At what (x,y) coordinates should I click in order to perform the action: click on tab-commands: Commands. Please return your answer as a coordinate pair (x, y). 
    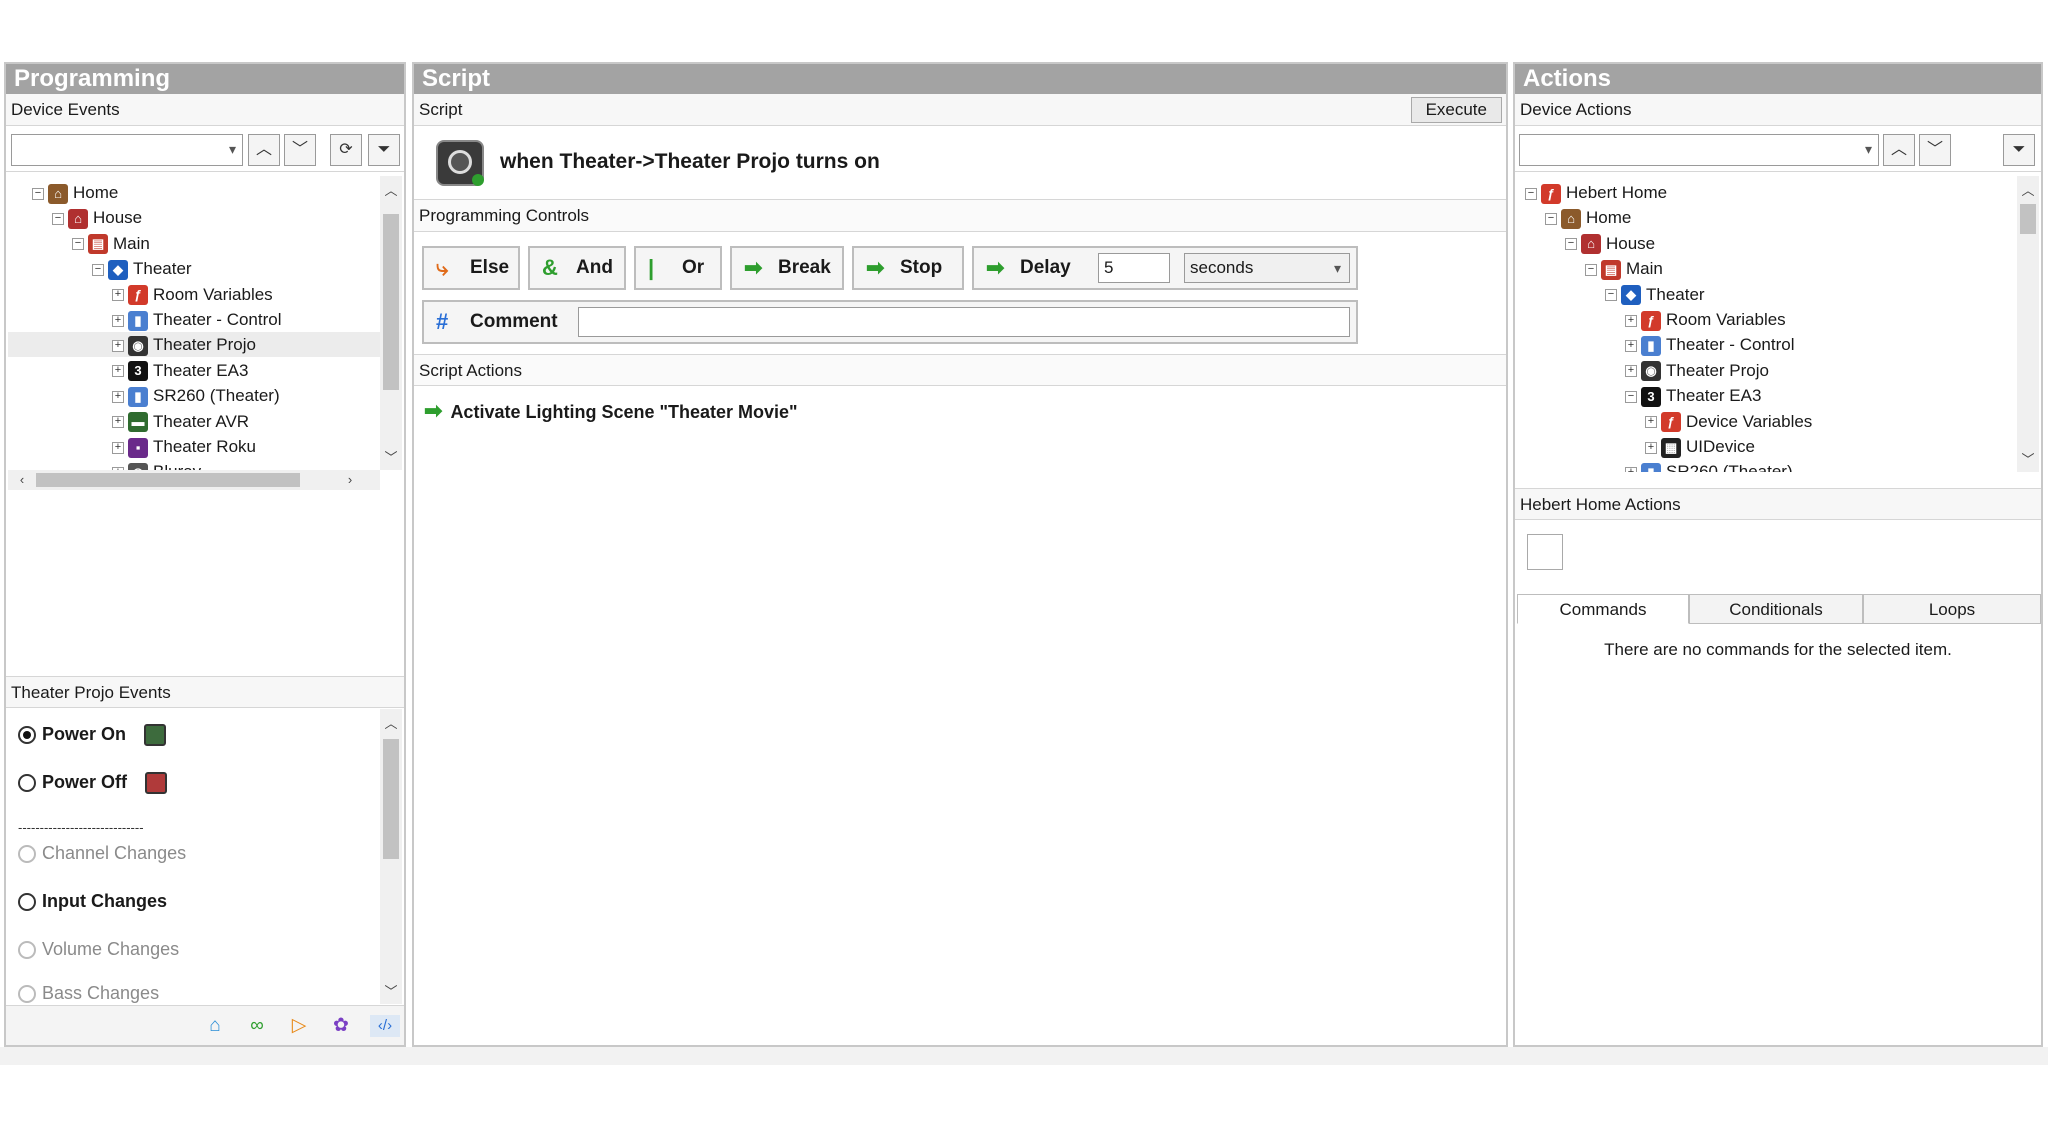
    Looking at the image, I should click on (1603, 609).